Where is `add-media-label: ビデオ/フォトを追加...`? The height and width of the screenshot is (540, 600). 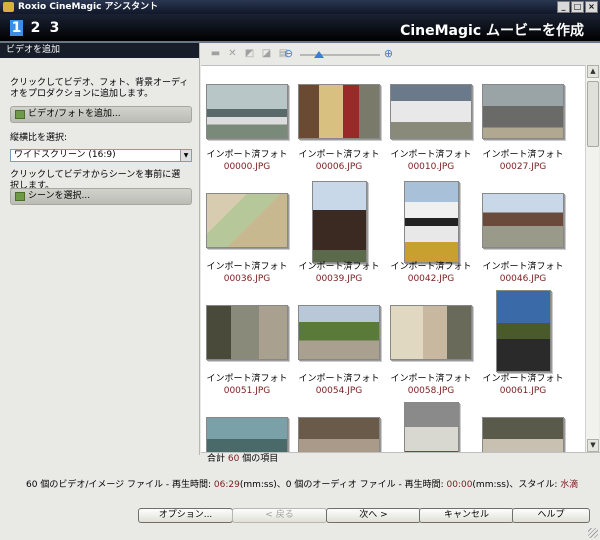 add-media-label: ビデオ/フォトを追加... is located at coordinates (74, 114).